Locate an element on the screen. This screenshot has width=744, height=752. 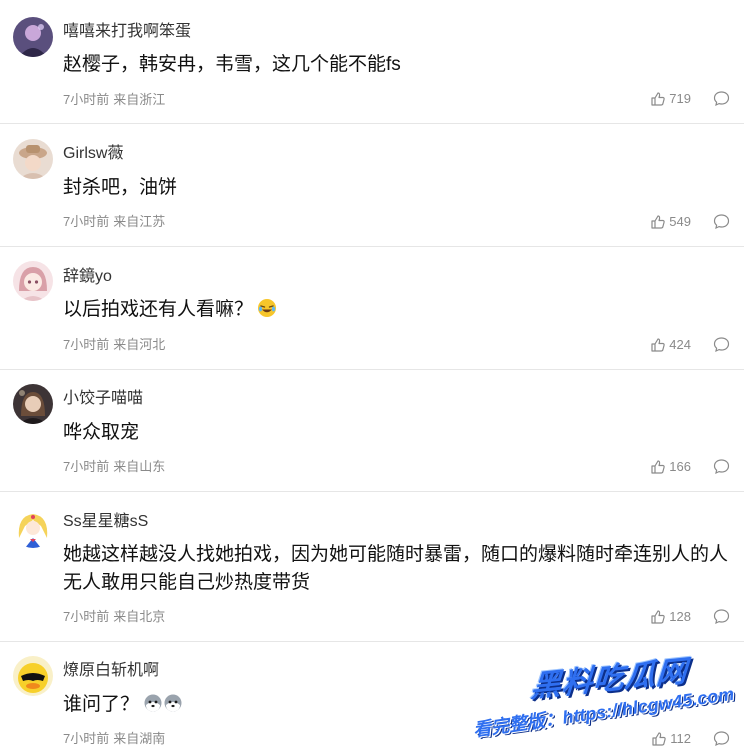
comment-text: 赵樱子，韩安冉，韦雪，这几个能不能fs is located at coordinates (232, 64).